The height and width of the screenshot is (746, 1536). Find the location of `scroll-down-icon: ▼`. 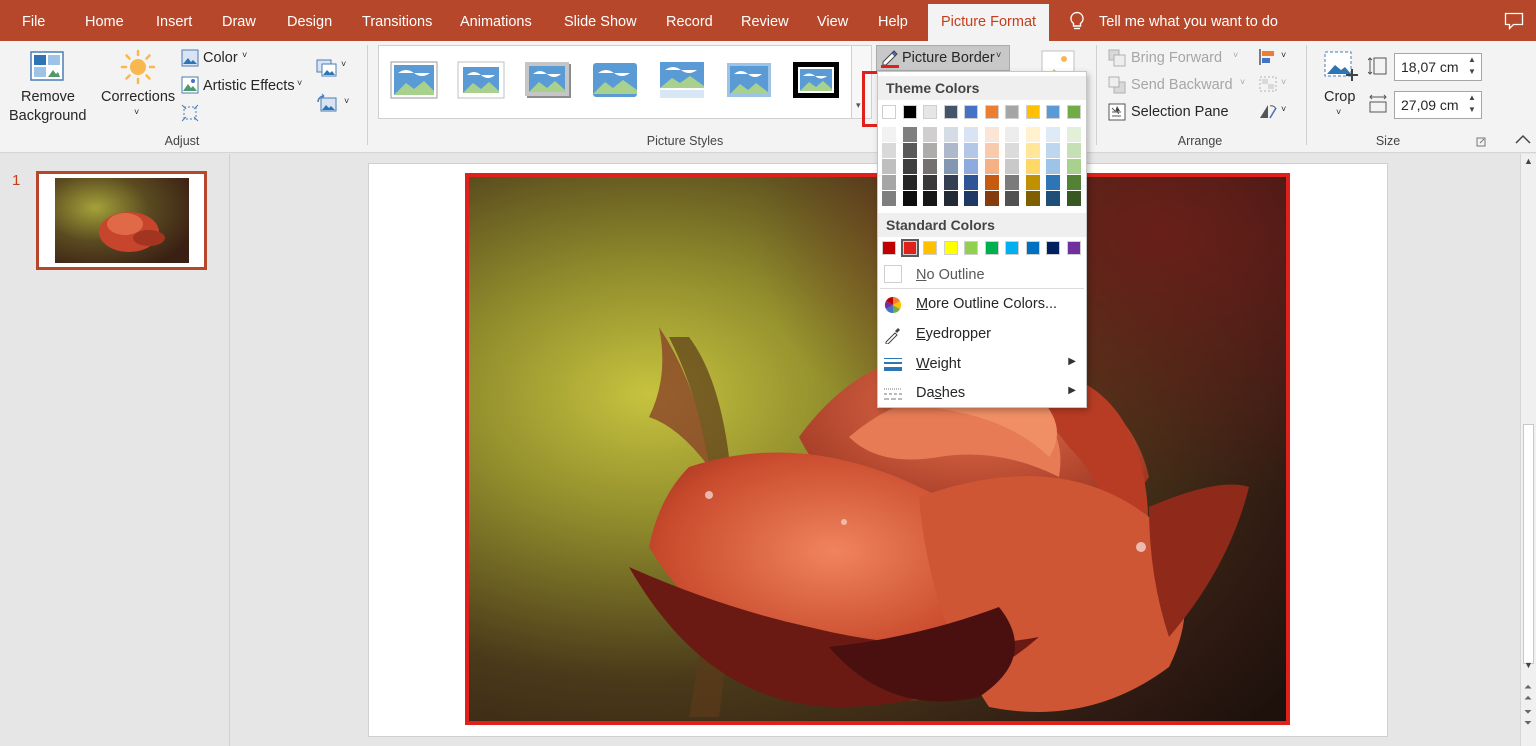

scroll-down-icon: ▼ is located at coordinates (1528, 665).